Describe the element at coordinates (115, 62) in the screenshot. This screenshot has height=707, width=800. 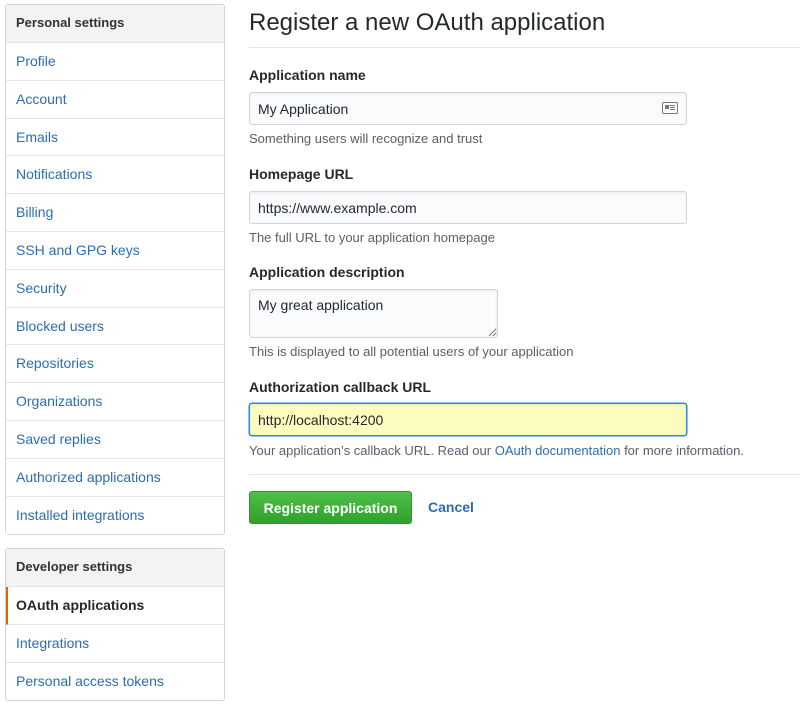
I see `sidebar-item-profile: Profile` at that location.